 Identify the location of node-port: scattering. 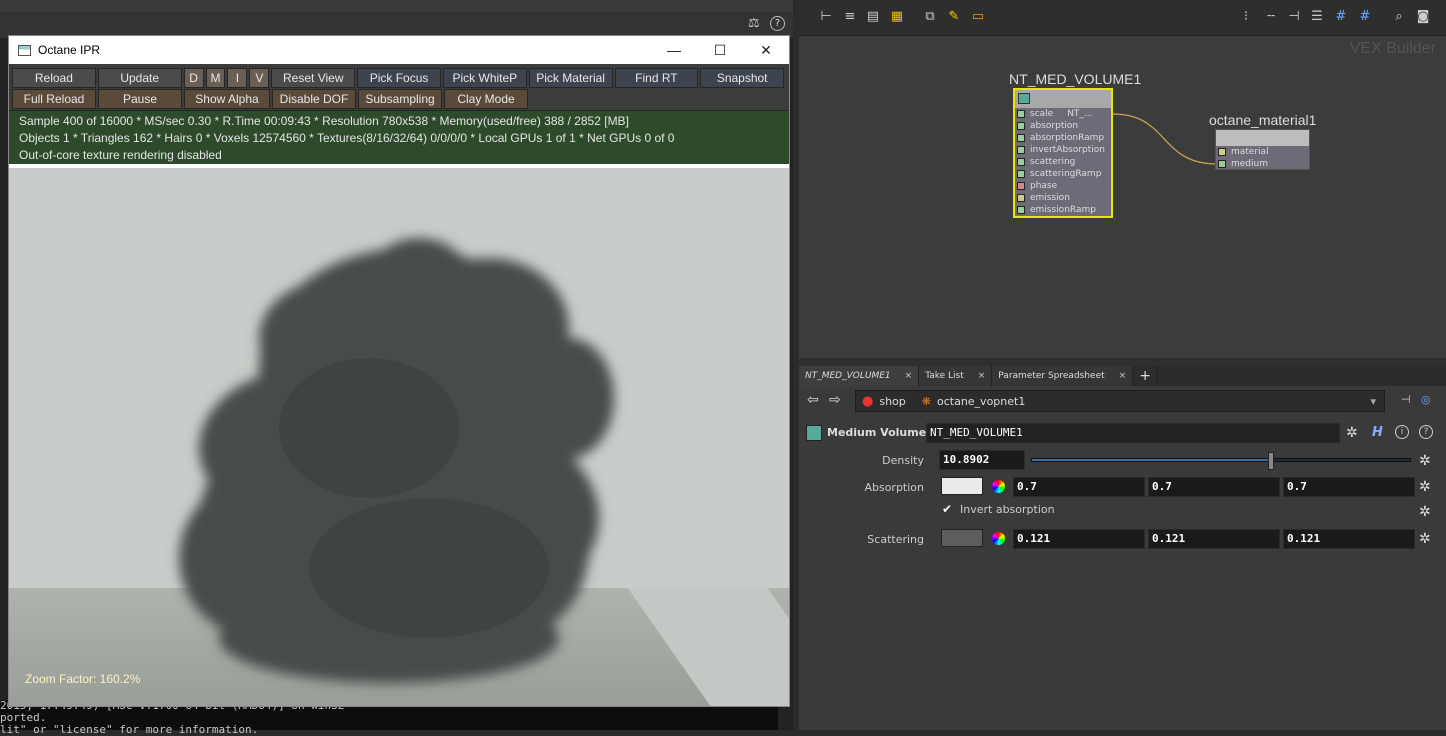
(1063, 162).